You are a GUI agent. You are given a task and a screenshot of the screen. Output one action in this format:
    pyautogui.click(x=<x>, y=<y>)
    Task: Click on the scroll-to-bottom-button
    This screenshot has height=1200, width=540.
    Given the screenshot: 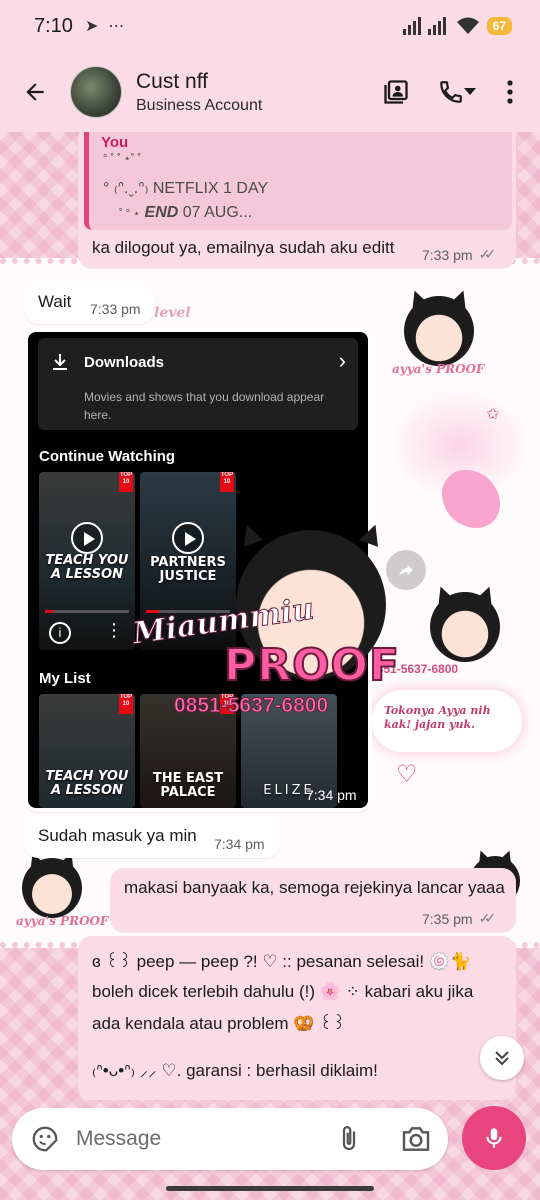 What is the action you would take?
    pyautogui.click(x=502, y=1058)
    